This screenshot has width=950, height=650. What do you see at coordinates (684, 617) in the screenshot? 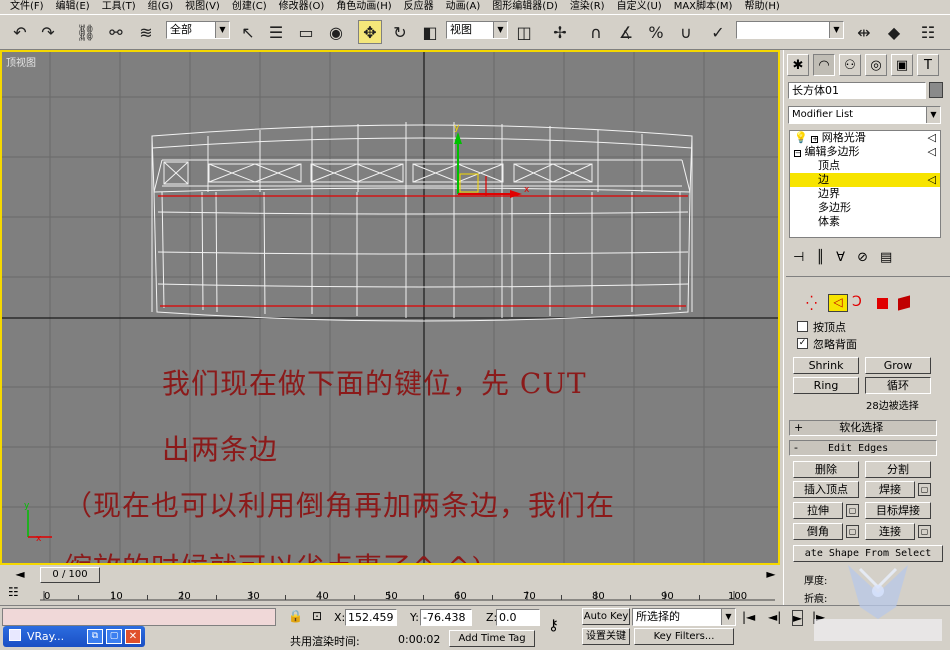
I see `key-selection-dropdown: 所选择的 ▼` at bounding box center [684, 617].